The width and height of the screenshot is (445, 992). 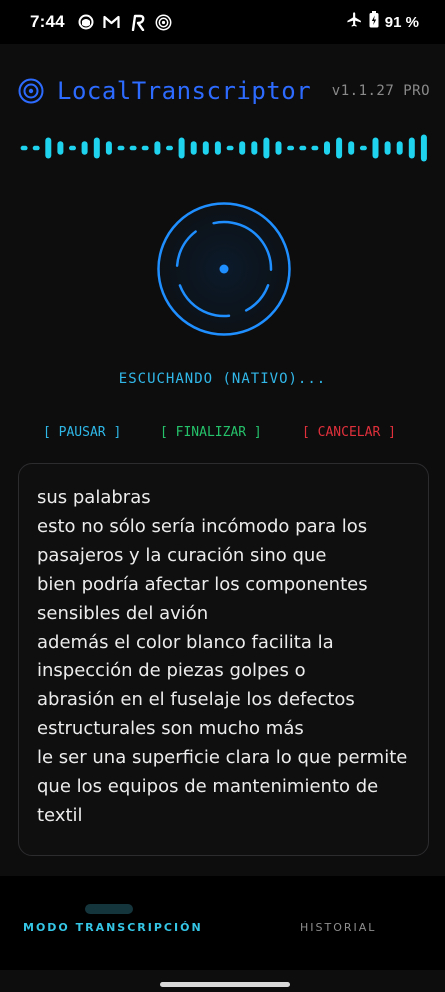 I want to click on airplane-mode-icon, so click(x=354, y=22).